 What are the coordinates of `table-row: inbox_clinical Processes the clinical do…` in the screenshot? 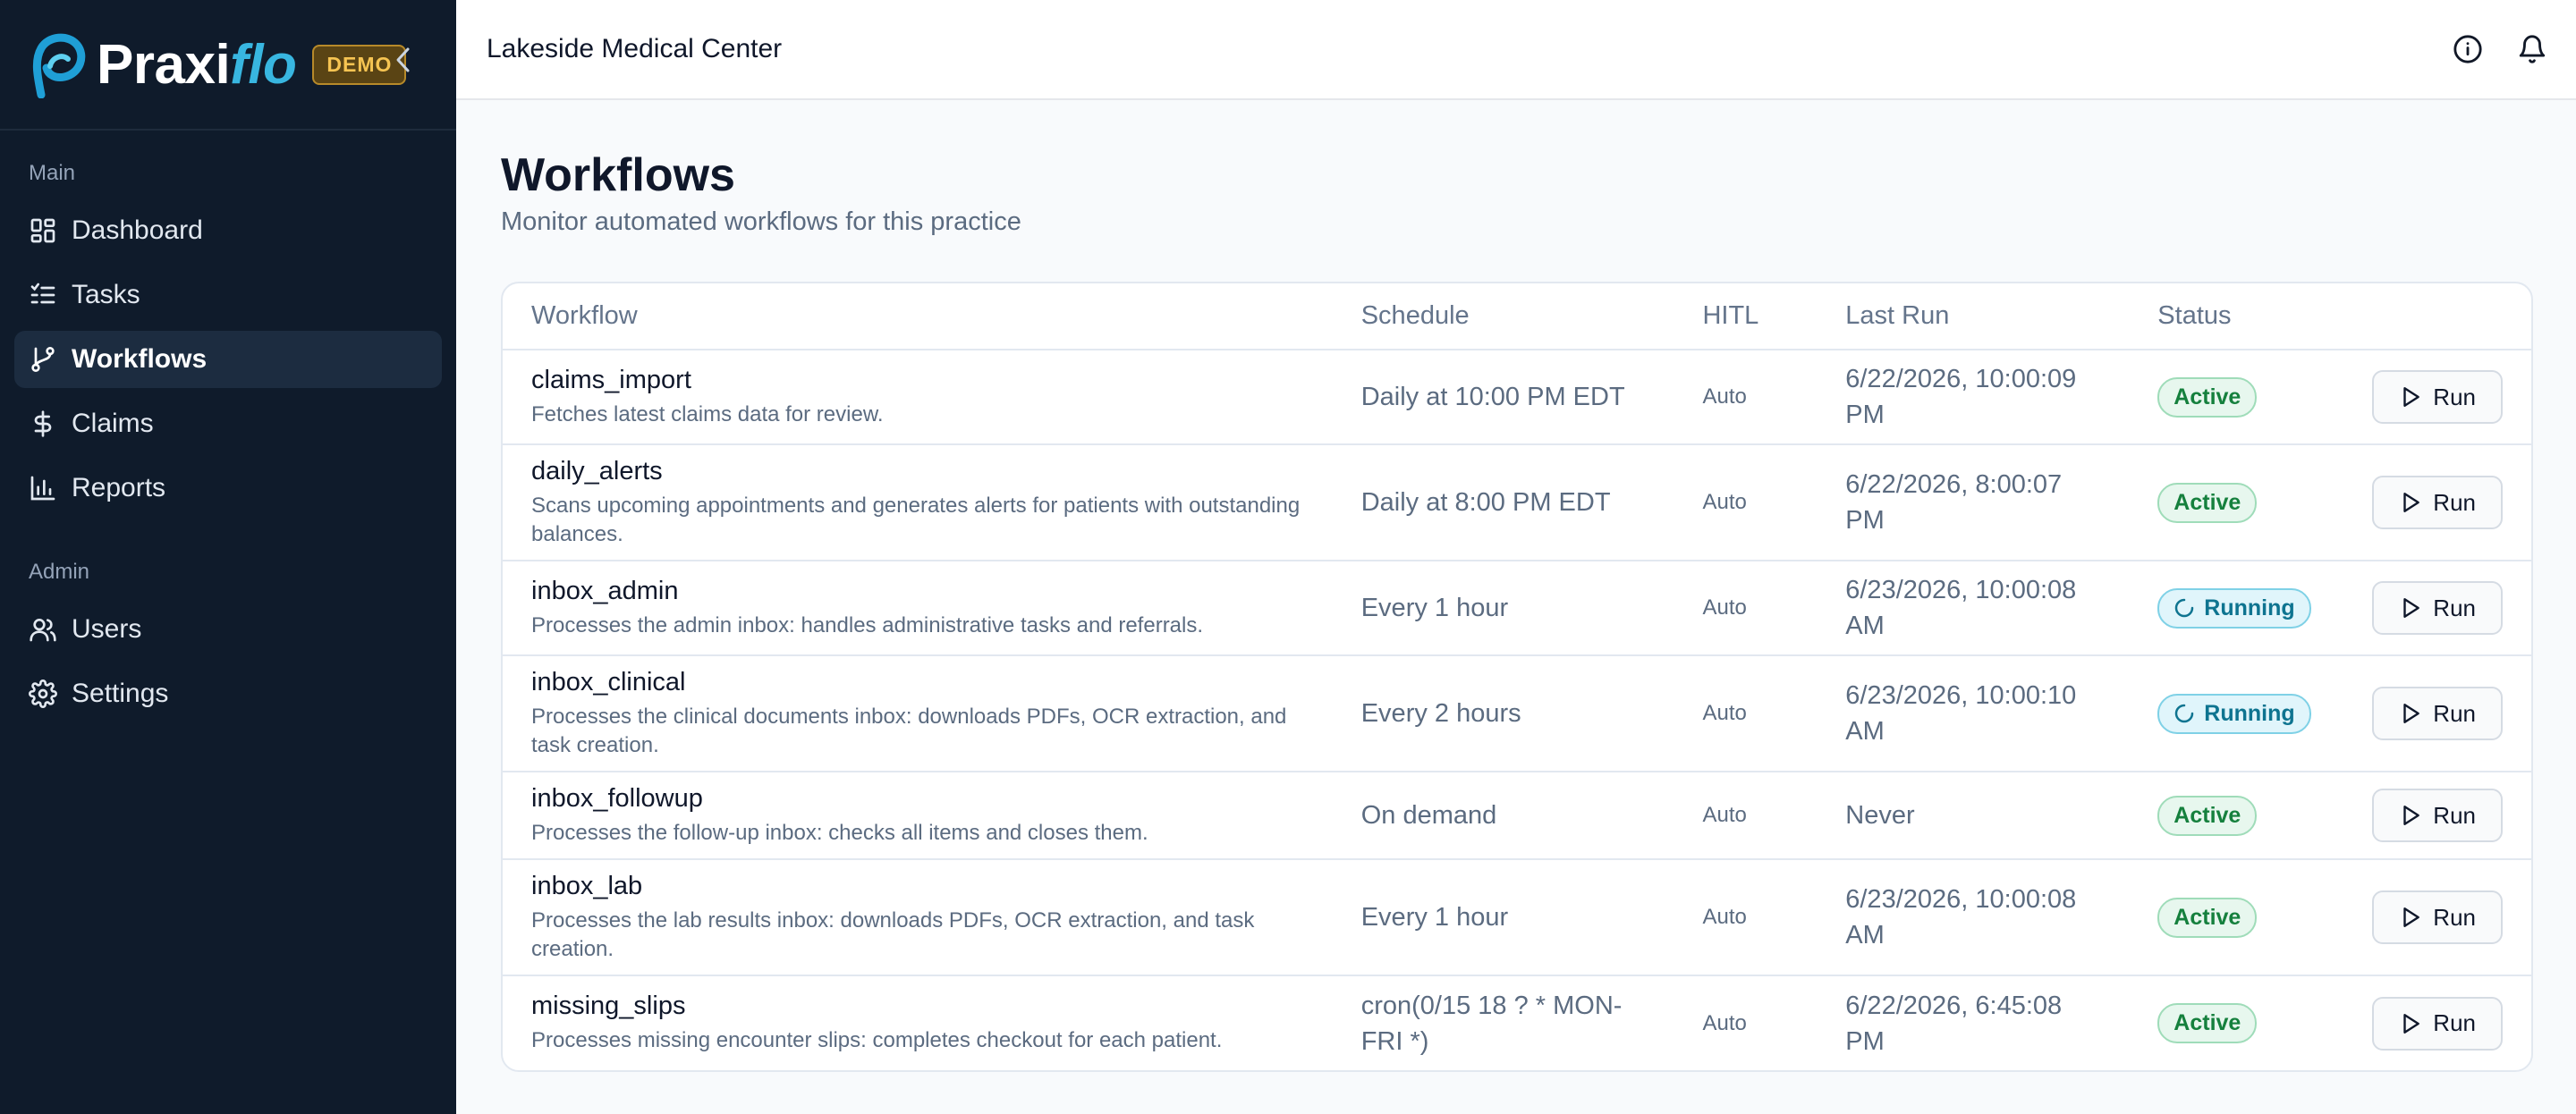 It's located at (1517, 714).